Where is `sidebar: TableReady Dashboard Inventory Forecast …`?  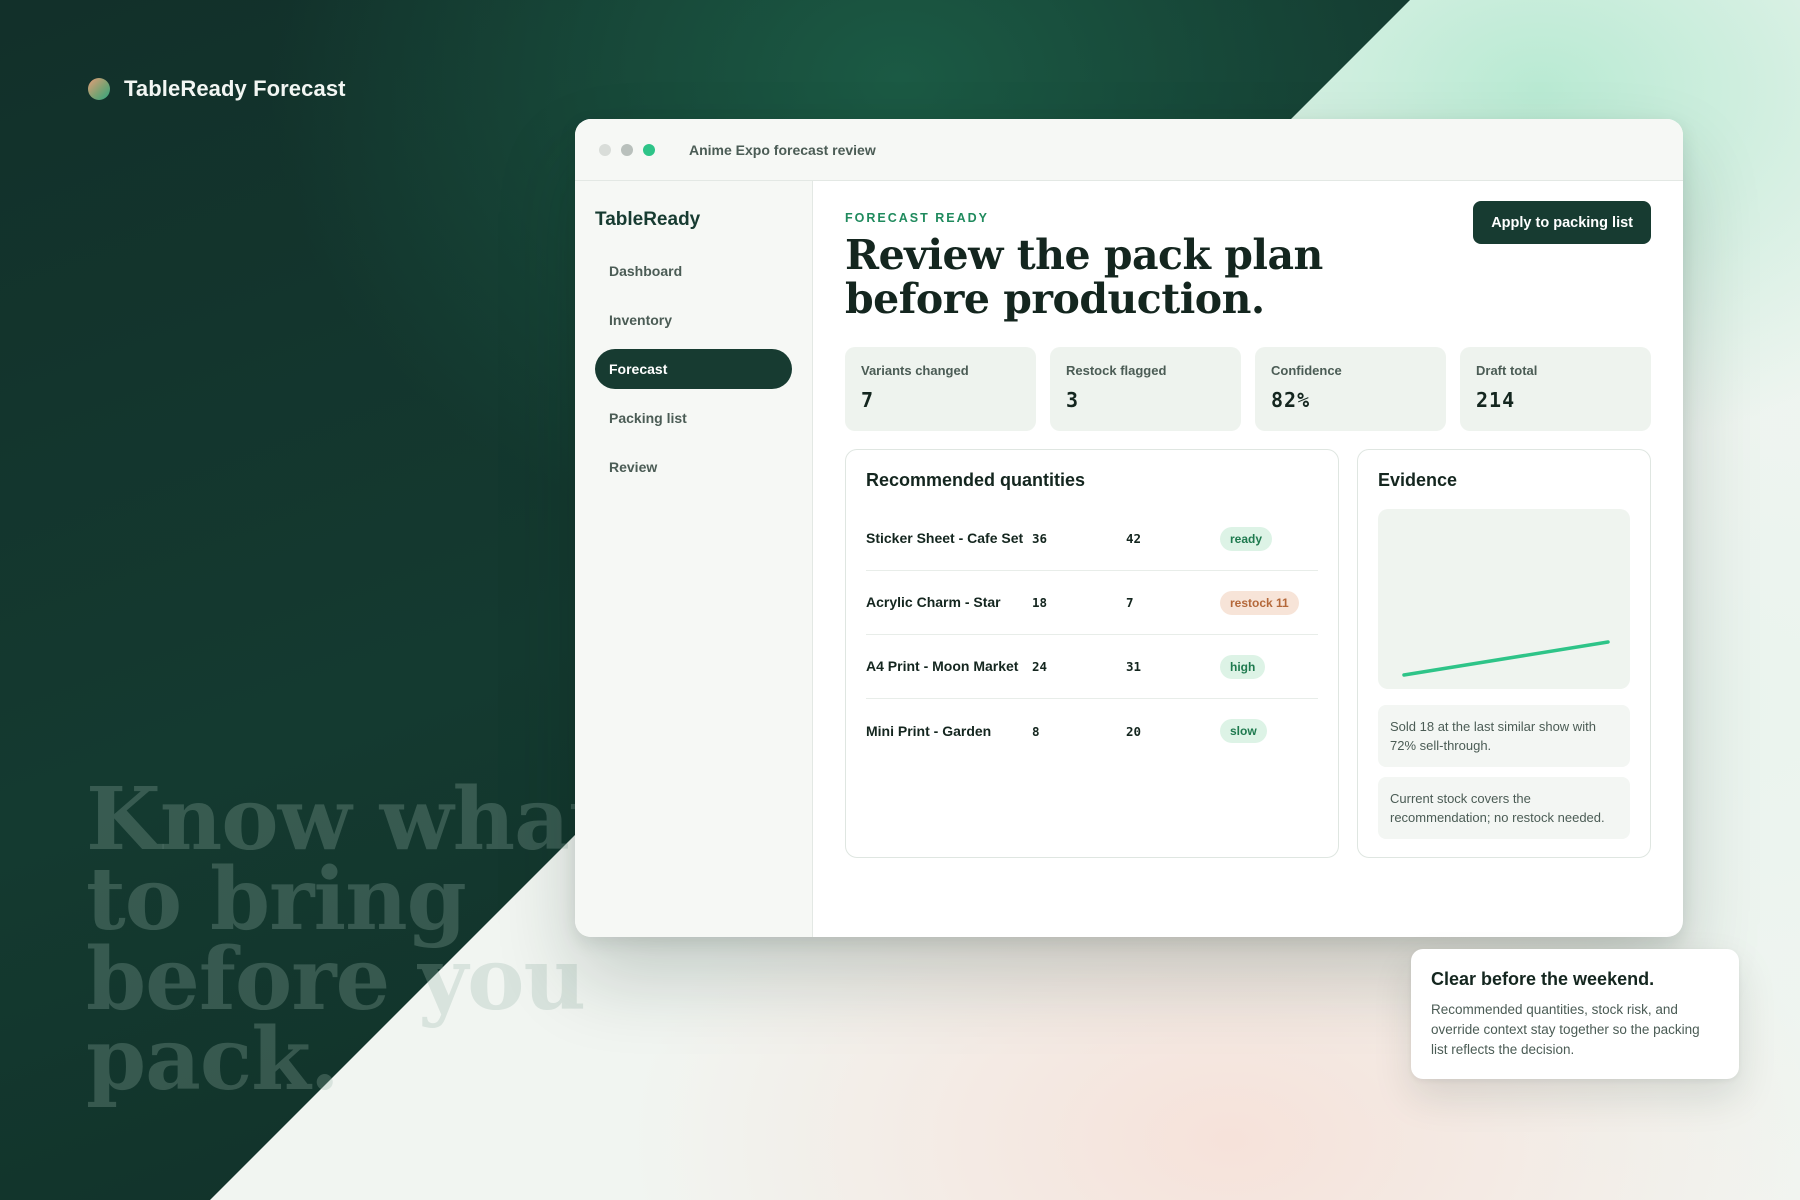
sidebar: TableReady Dashboard Inventory Forecast … is located at coordinates (694, 559).